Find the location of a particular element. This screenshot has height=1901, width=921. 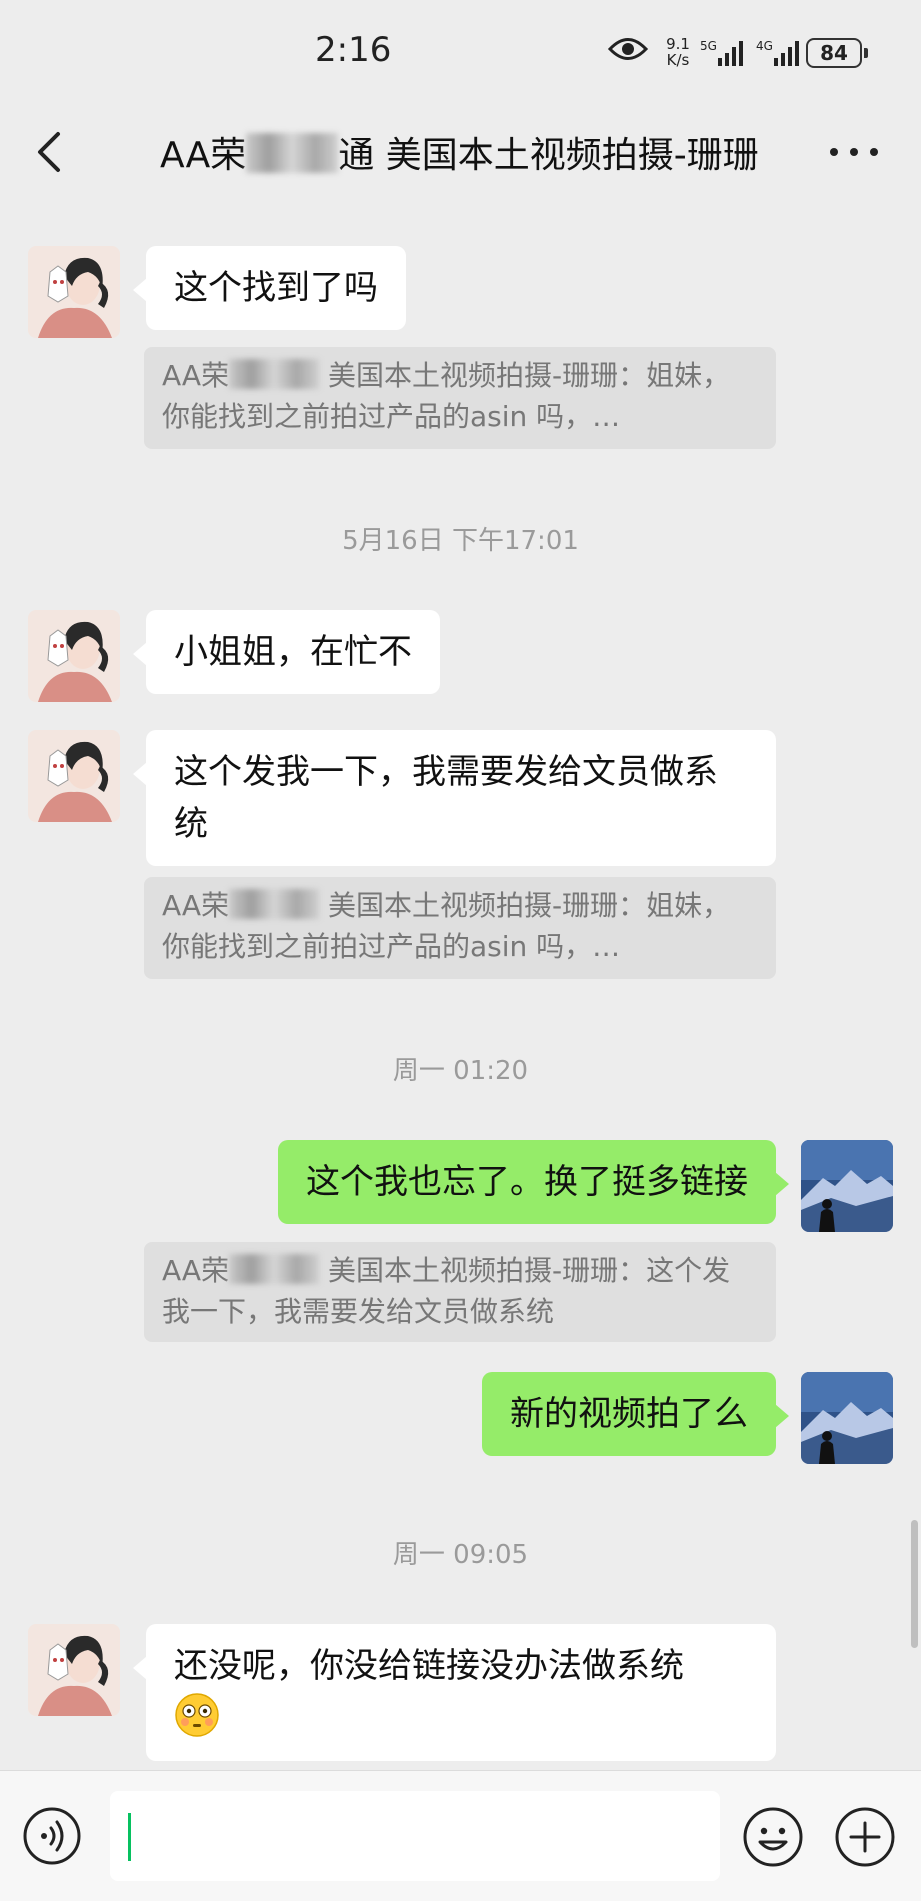

scrollbar is located at coordinates (914, 1584).